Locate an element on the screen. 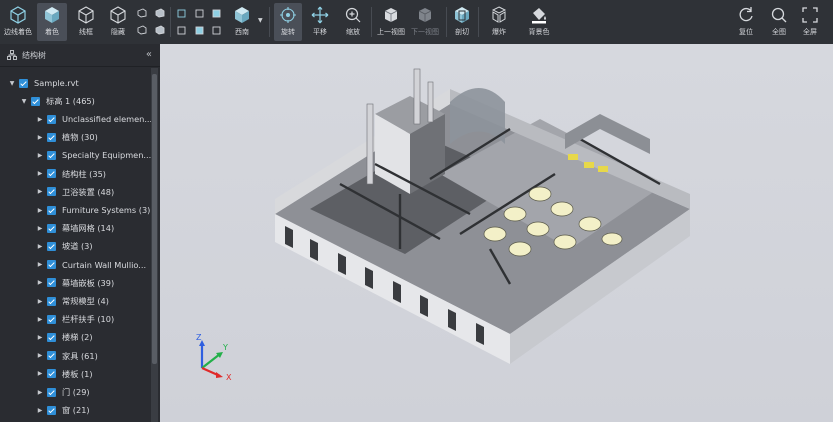 The height and width of the screenshot is (422, 833). edge-shaded-button: 边线着色 is located at coordinates (18, 22).